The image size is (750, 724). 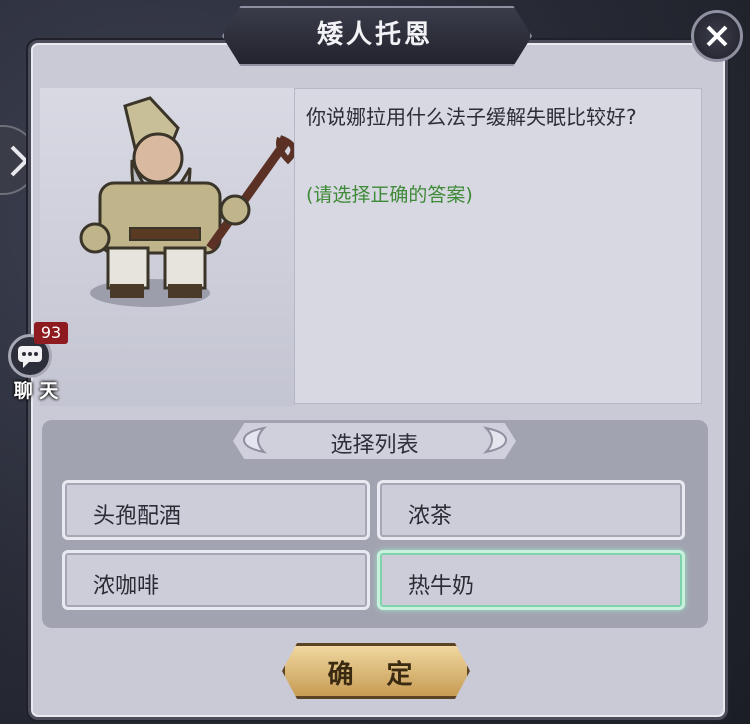 I want to click on options-header: 选择列表, so click(x=374, y=445).